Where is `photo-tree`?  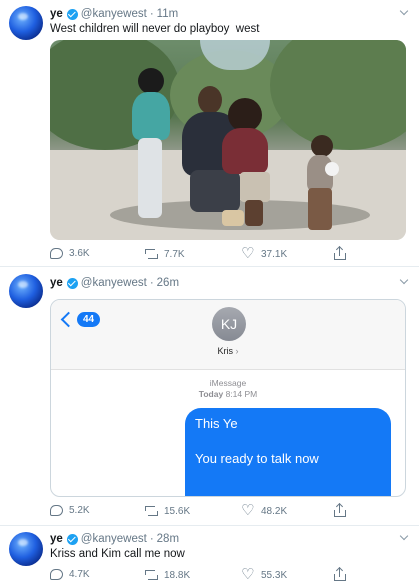 photo-tree is located at coordinates (338, 95).